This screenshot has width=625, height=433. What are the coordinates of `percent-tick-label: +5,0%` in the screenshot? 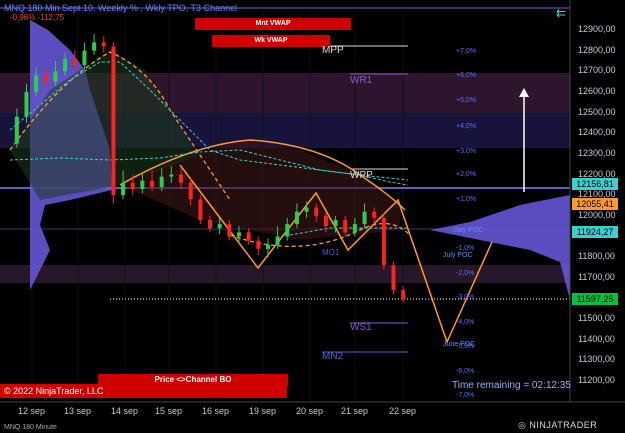 It's located at (466, 100).